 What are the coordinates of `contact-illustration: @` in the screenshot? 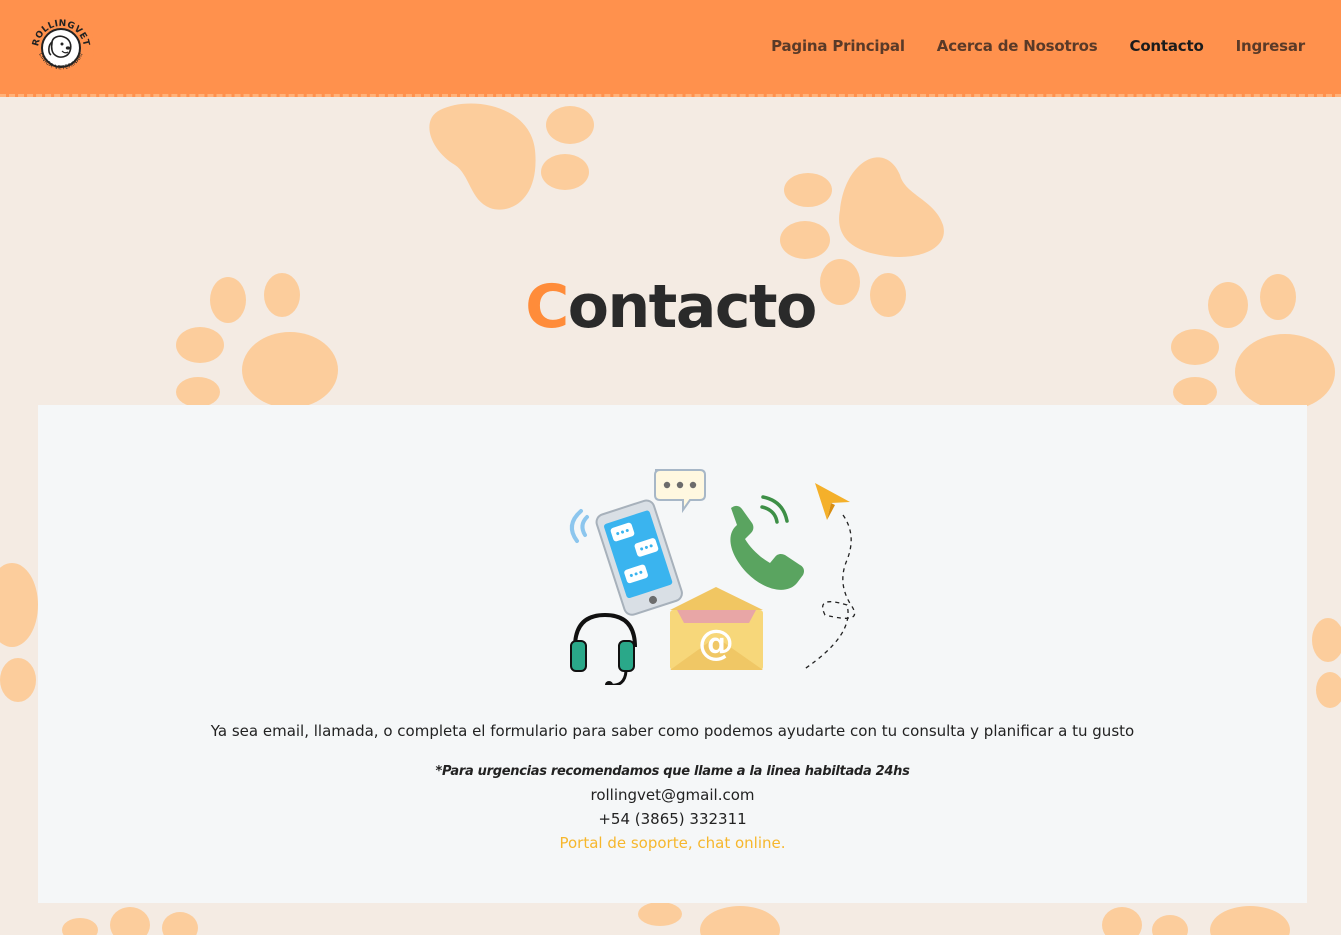 It's located at (712, 577).